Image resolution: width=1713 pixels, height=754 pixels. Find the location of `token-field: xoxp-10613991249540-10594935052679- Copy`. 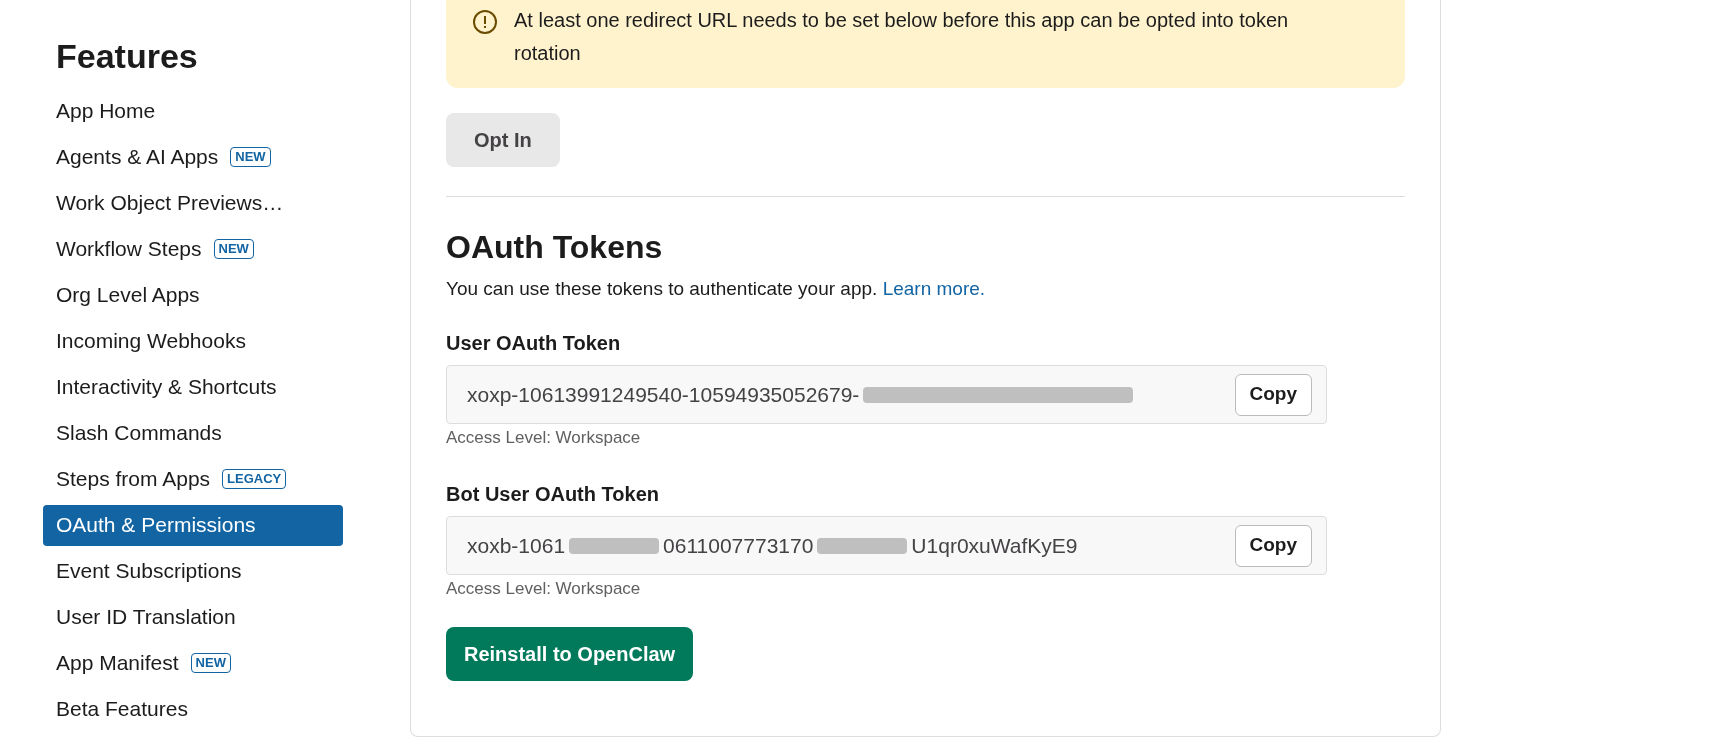

token-field: xoxp-10613991249540-10594935052679- Copy is located at coordinates (886, 394).